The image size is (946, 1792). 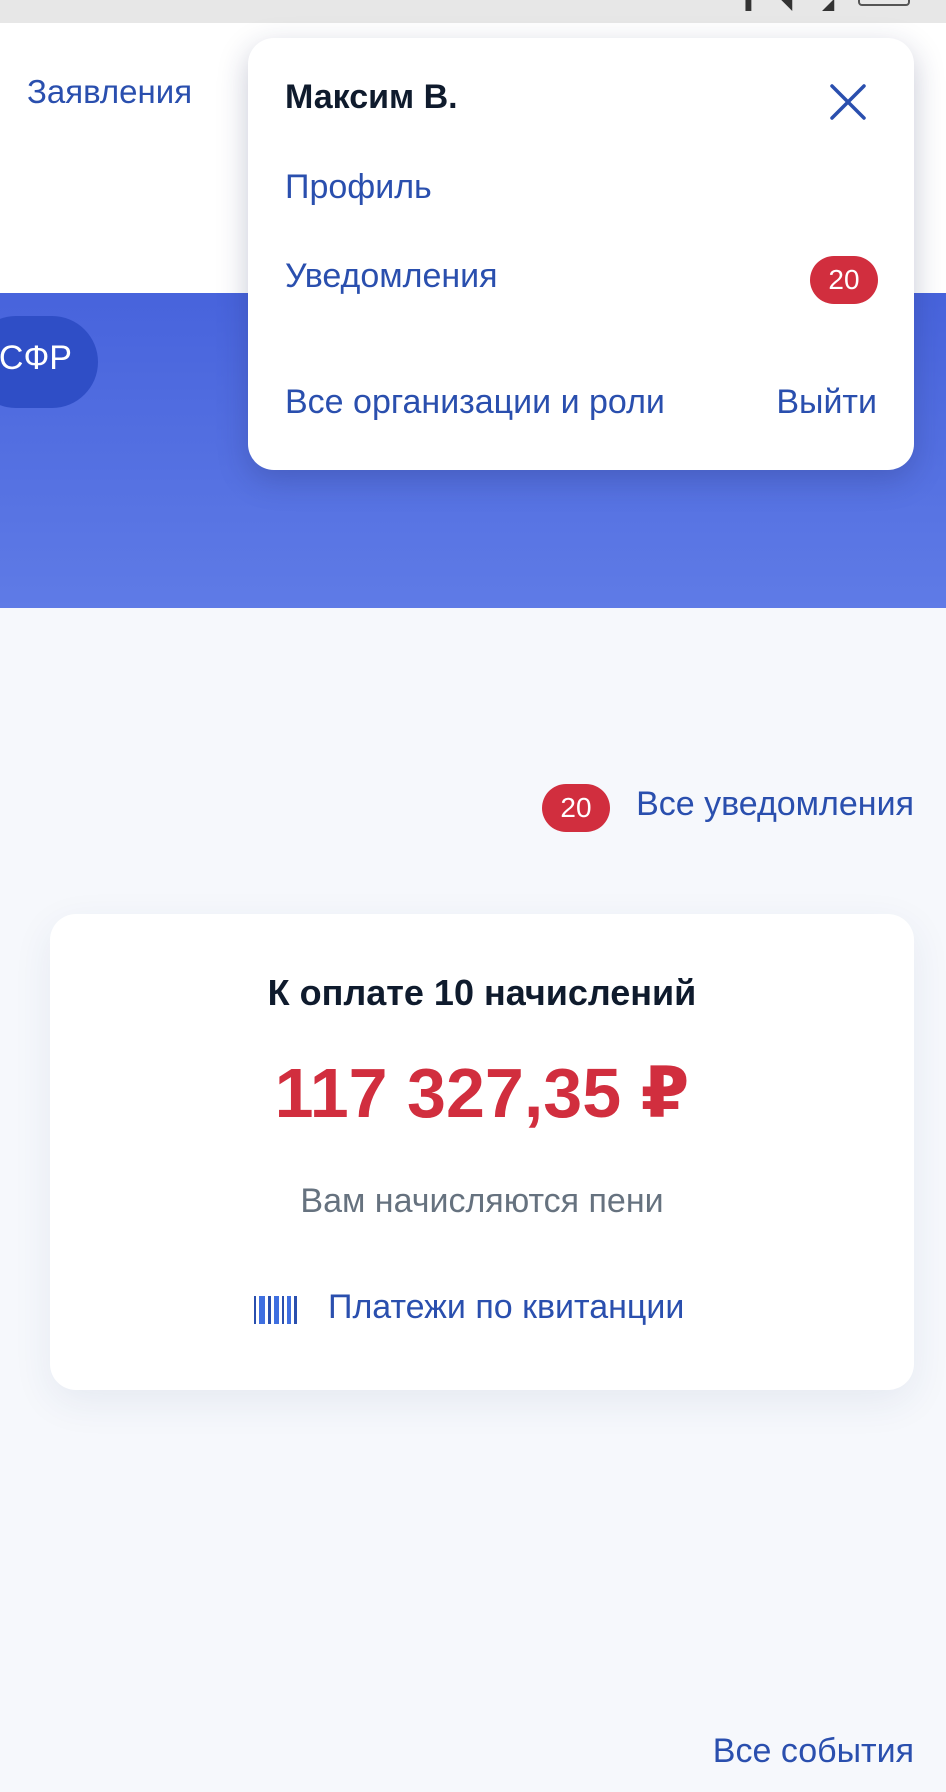 What do you see at coordinates (848, 102) in the screenshot?
I see `close-icon` at bounding box center [848, 102].